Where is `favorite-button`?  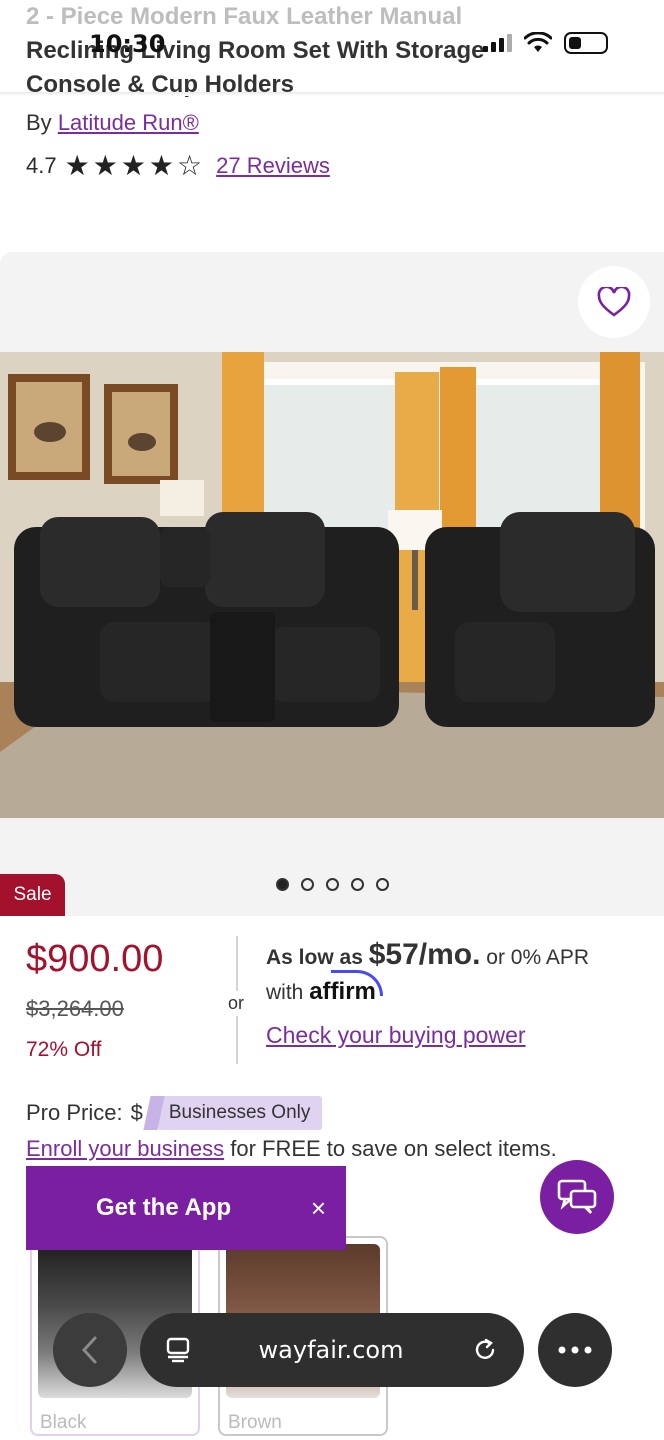 favorite-button is located at coordinates (614, 302).